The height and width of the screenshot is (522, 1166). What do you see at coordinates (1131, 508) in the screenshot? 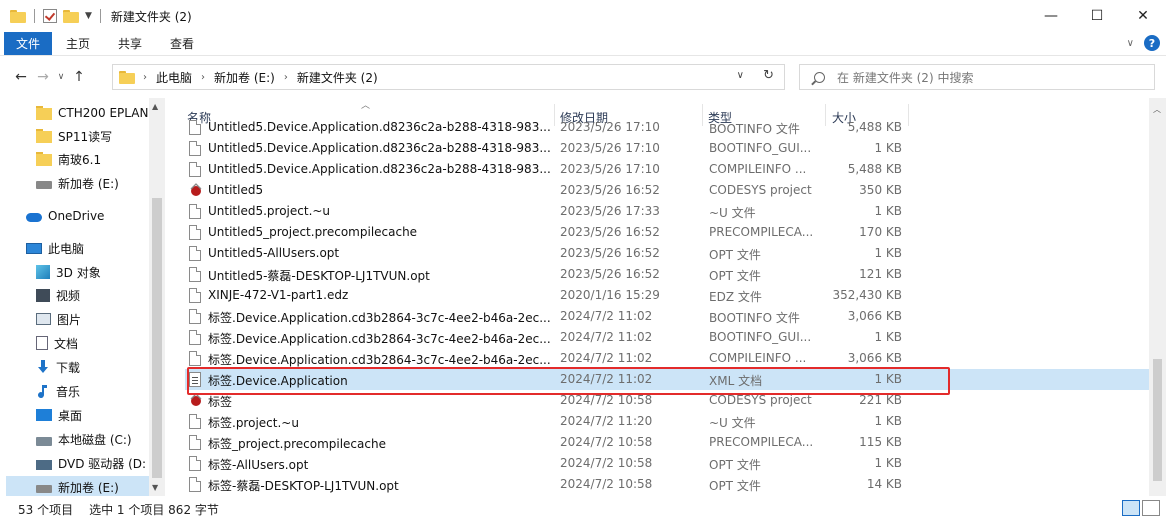
I see `details-view-icon` at bounding box center [1131, 508].